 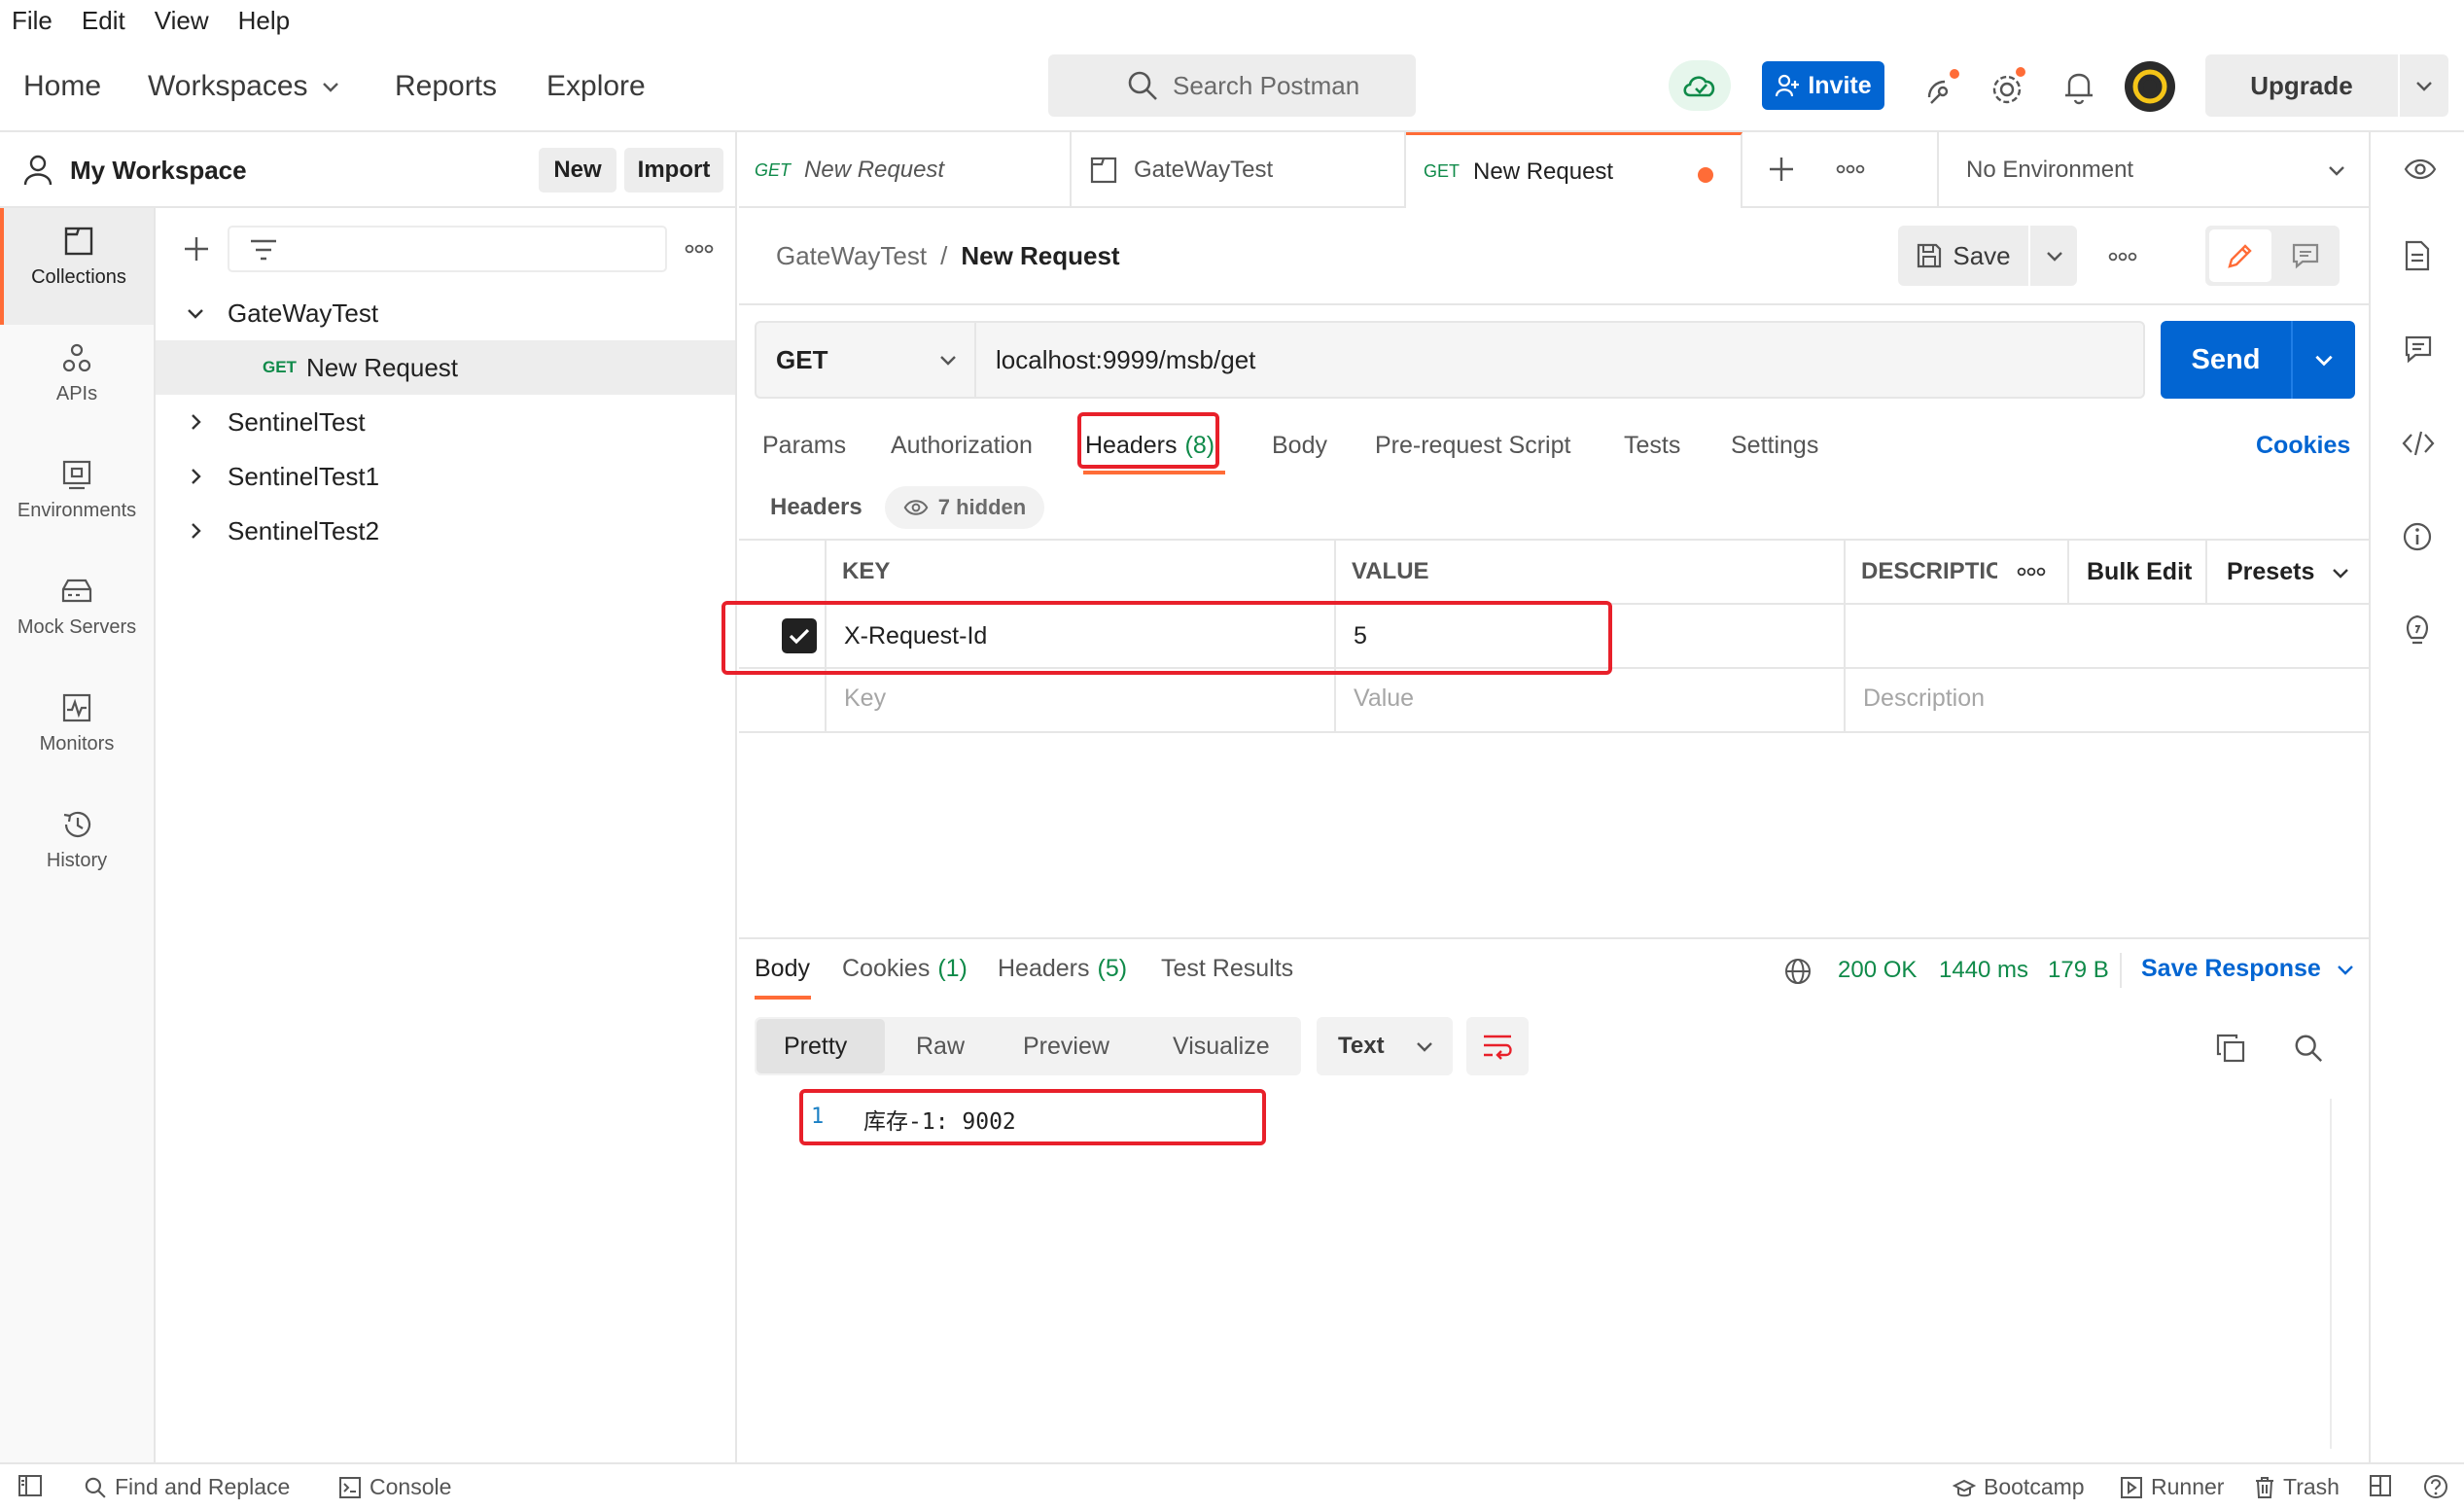 I want to click on search-icon, so click(x=2308, y=1048).